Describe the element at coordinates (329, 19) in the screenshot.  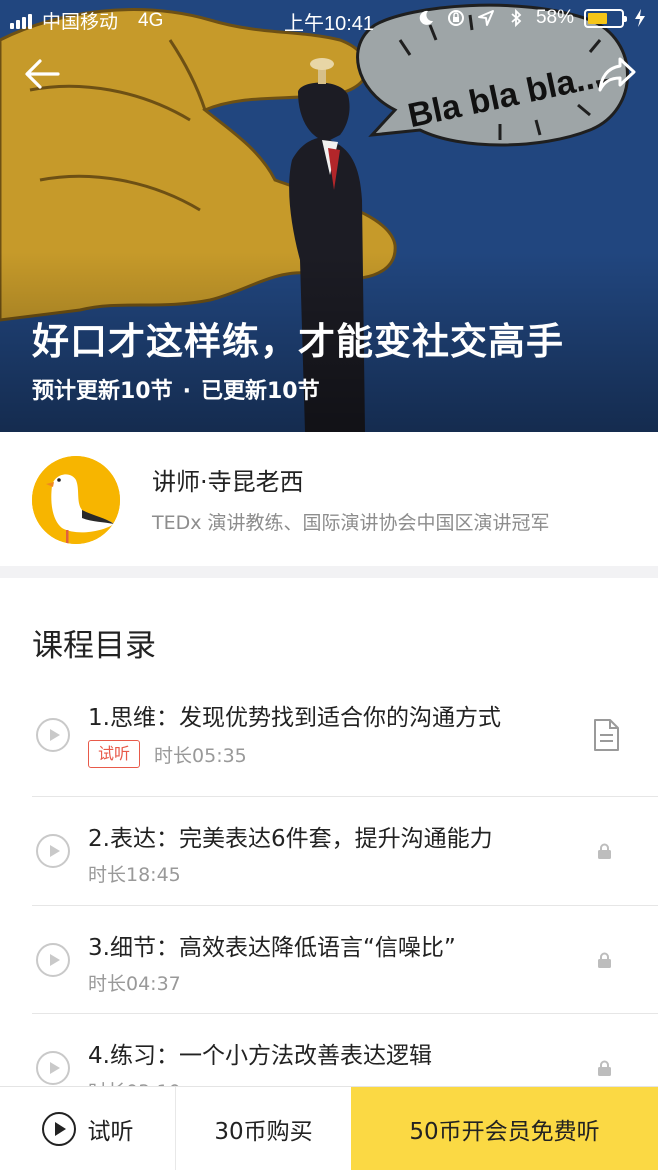
I see `status-bar: 中国移动 4G 上午10:41 58%` at that location.